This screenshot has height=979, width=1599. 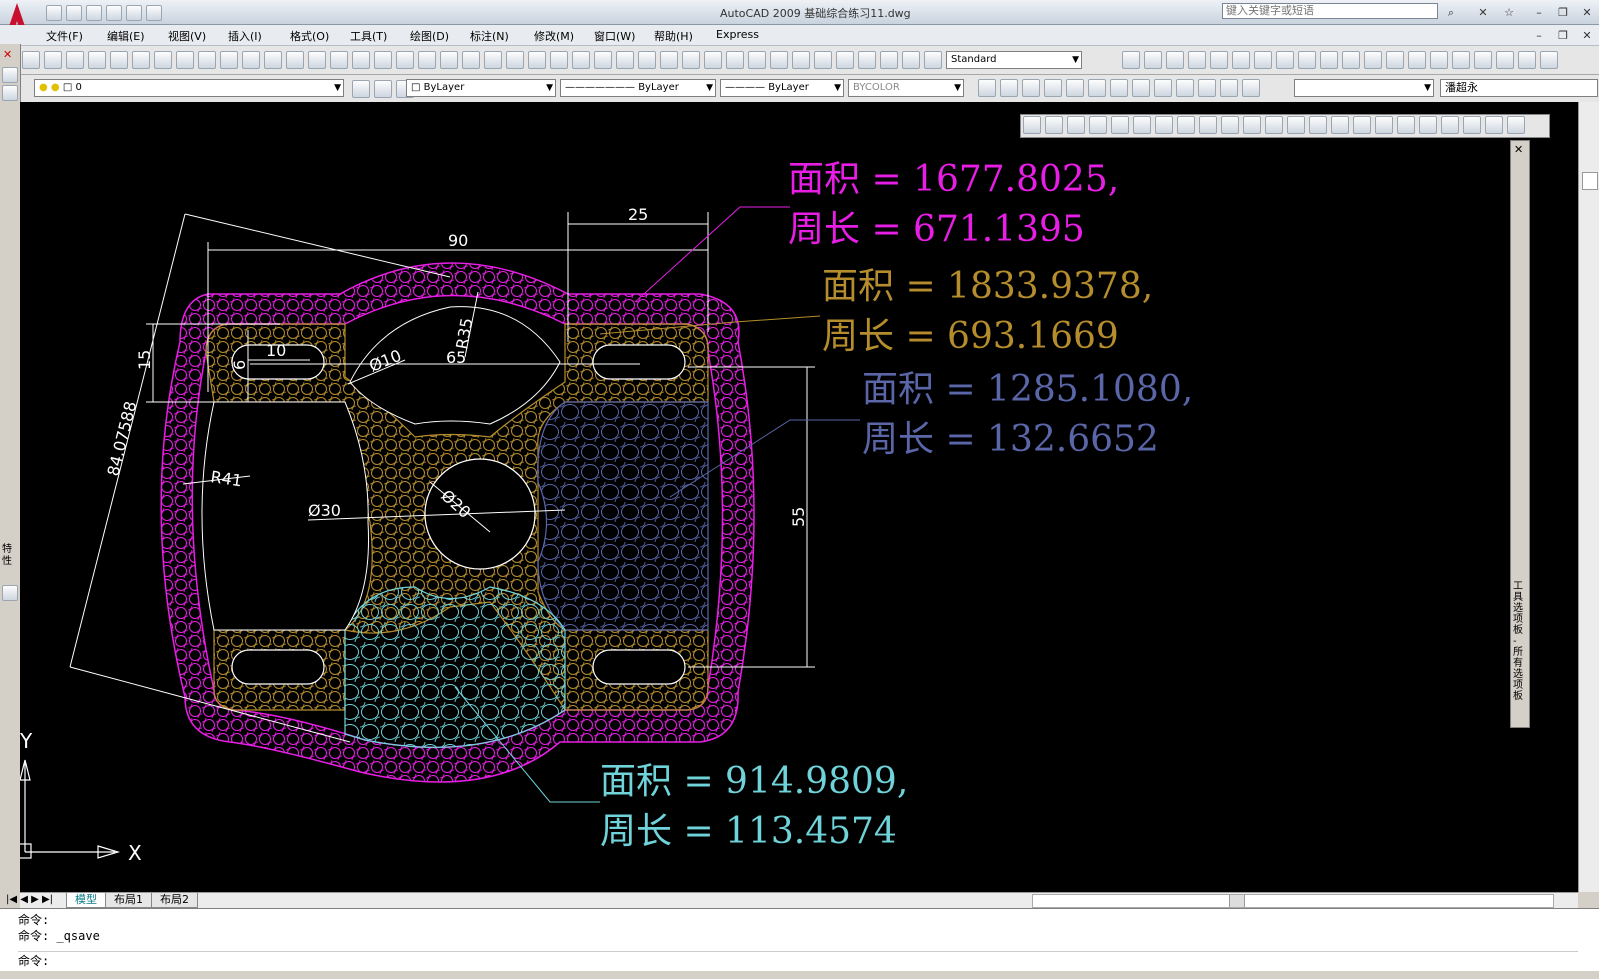 I want to click on menu-item-7: 标注(N), so click(x=489, y=36).